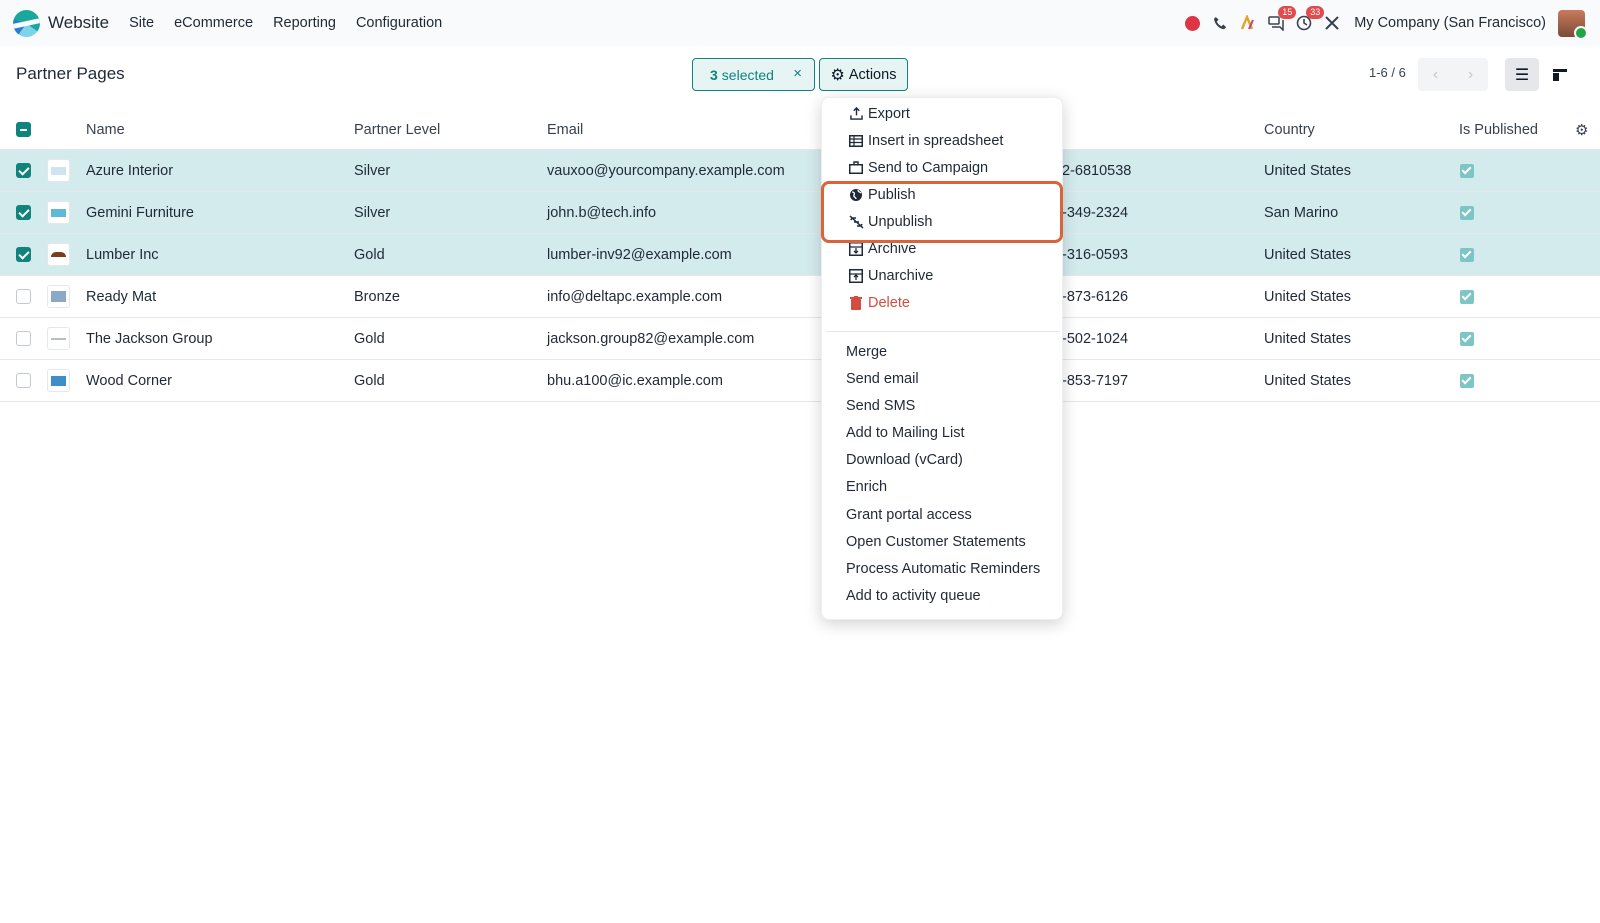  What do you see at coordinates (149, 338) in the screenshot?
I see `partner-name: The Jackson Group` at bounding box center [149, 338].